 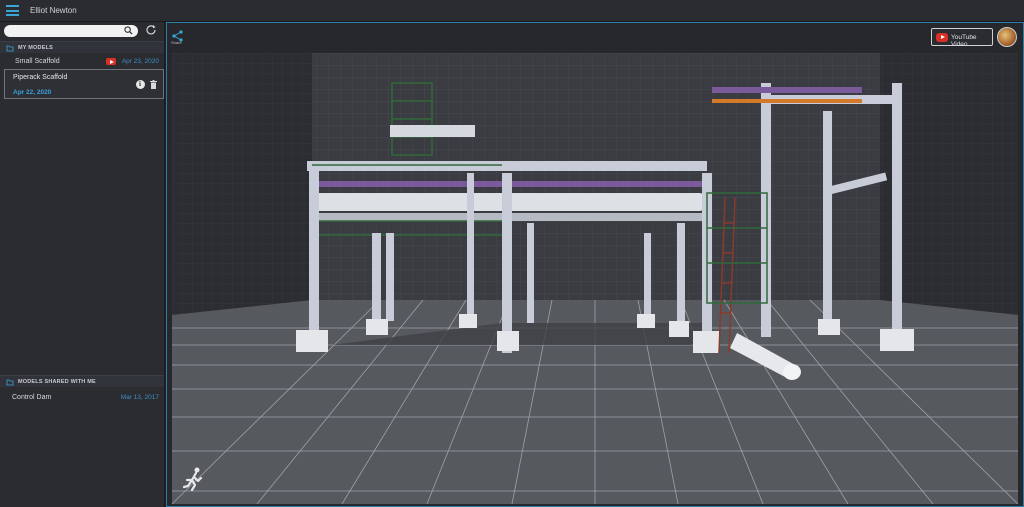 I want to click on youtube-video-button: YouTube Video, so click(x=962, y=38).